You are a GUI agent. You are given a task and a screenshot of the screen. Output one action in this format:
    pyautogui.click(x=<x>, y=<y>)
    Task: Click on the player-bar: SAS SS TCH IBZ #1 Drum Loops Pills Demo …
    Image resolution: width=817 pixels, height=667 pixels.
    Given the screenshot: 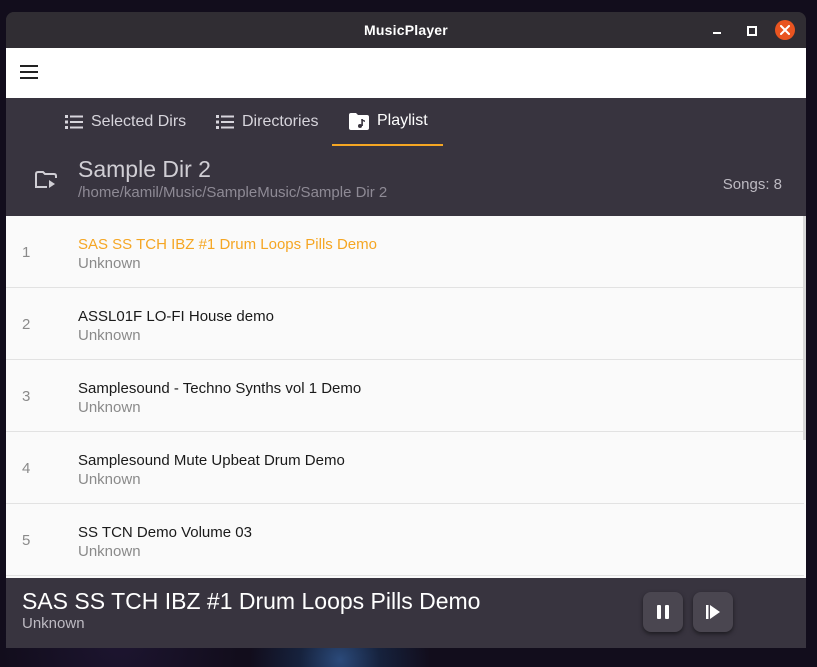 What is the action you would take?
    pyautogui.click(x=406, y=613)
    